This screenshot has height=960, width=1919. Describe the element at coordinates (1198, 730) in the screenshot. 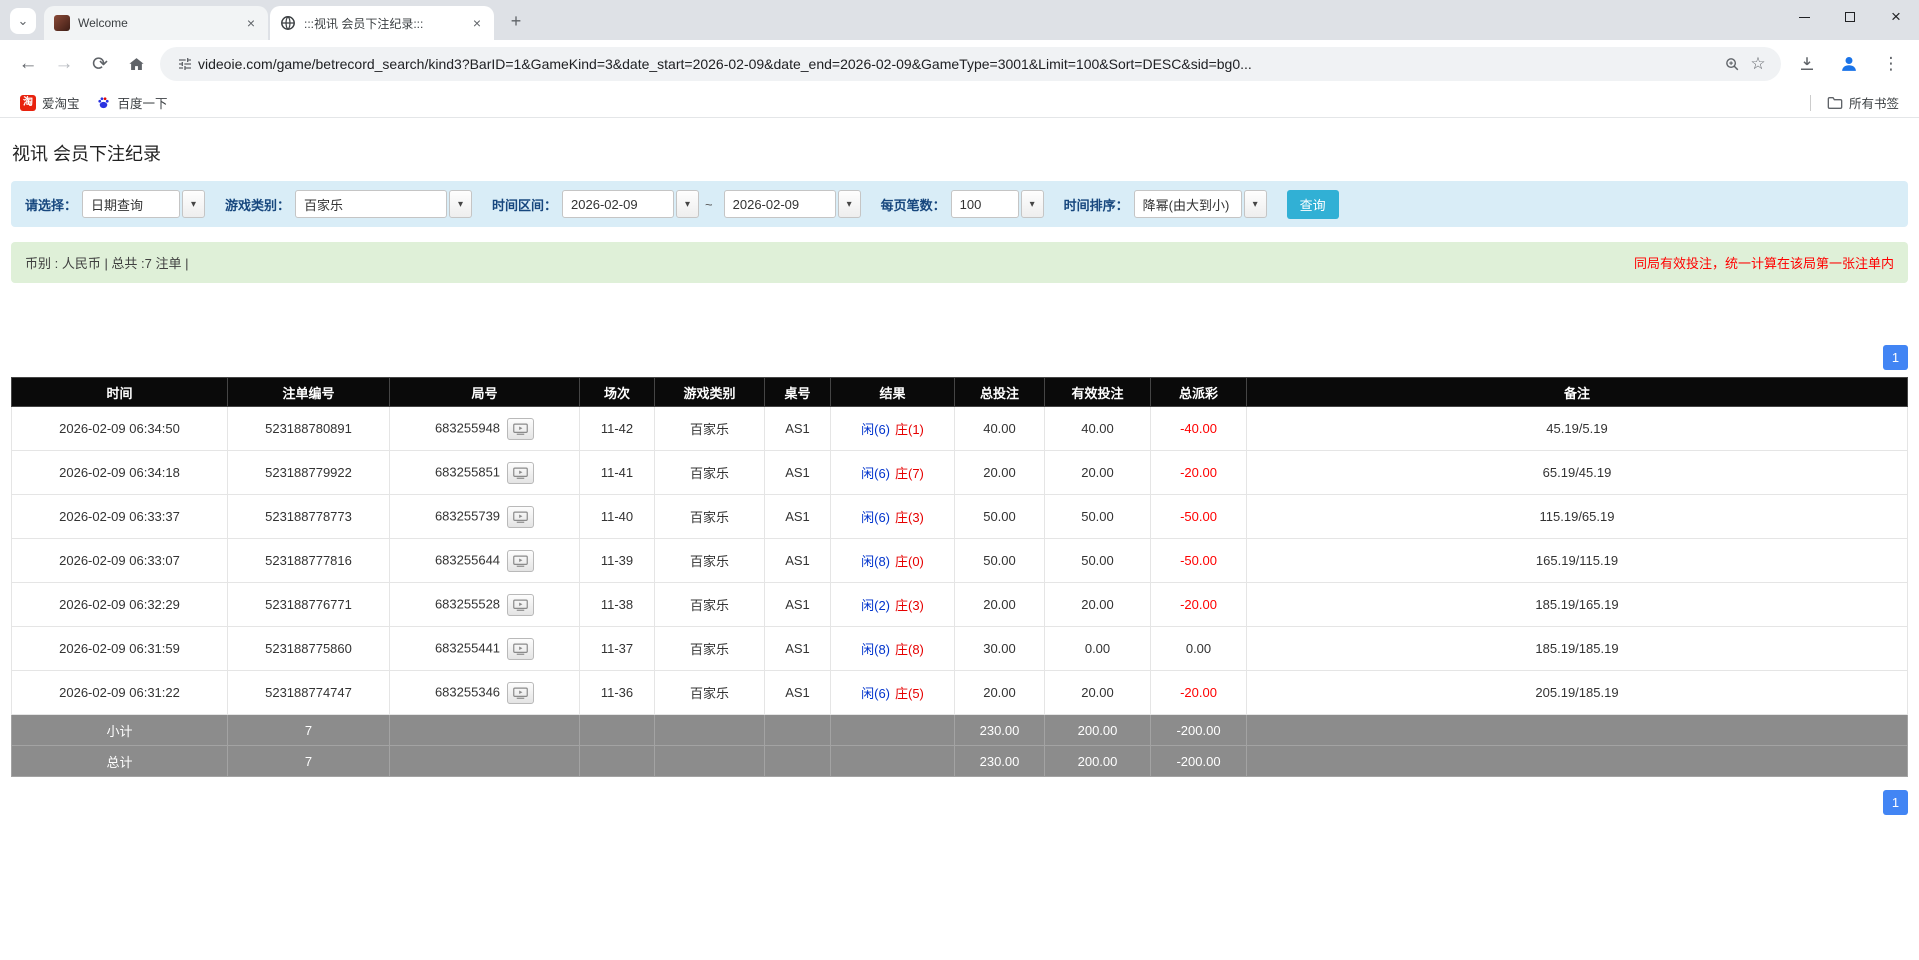

I see `subtotal-payout: -200.00` at that location.